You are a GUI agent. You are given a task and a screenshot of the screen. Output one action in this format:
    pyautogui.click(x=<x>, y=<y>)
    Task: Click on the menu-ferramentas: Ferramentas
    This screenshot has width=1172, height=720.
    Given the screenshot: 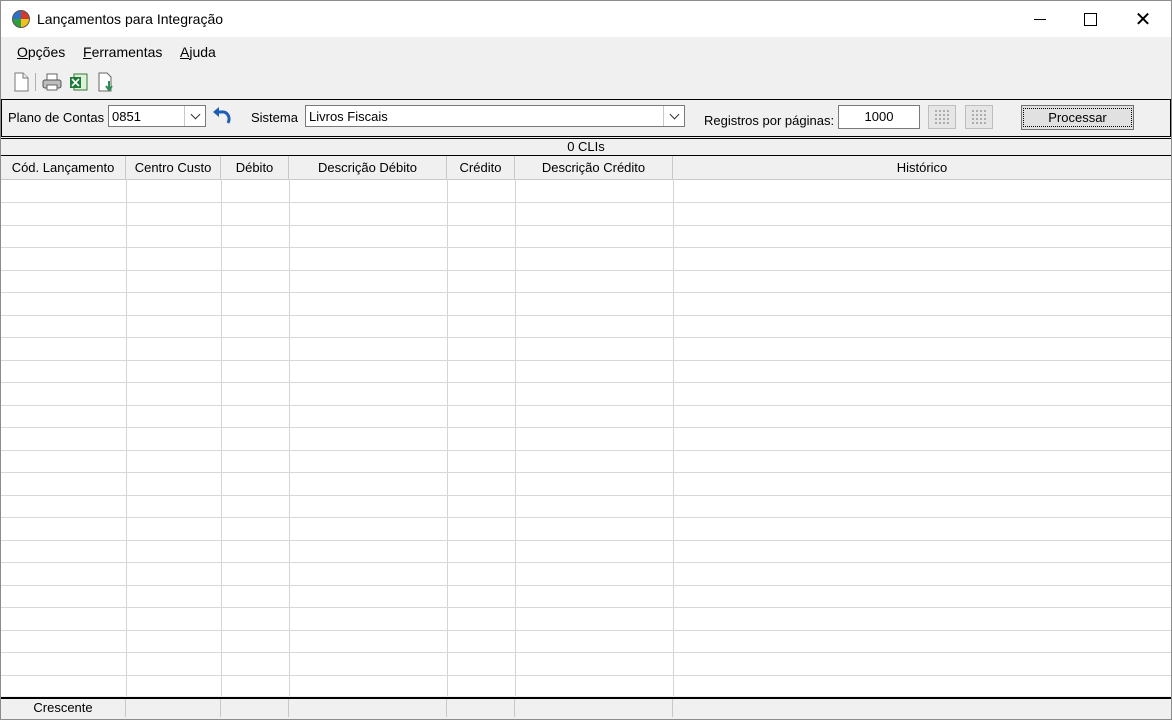 What is the action you would take?
    pyautogui.click(x=122, y=52)
    